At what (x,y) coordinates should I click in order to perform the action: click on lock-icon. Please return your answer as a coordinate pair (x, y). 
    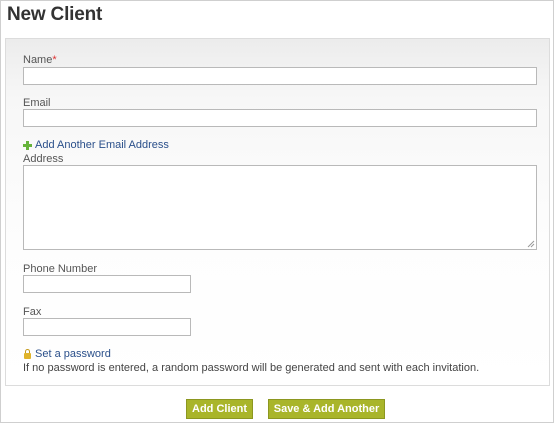
    Looking at the image, I should click on (27, 354).